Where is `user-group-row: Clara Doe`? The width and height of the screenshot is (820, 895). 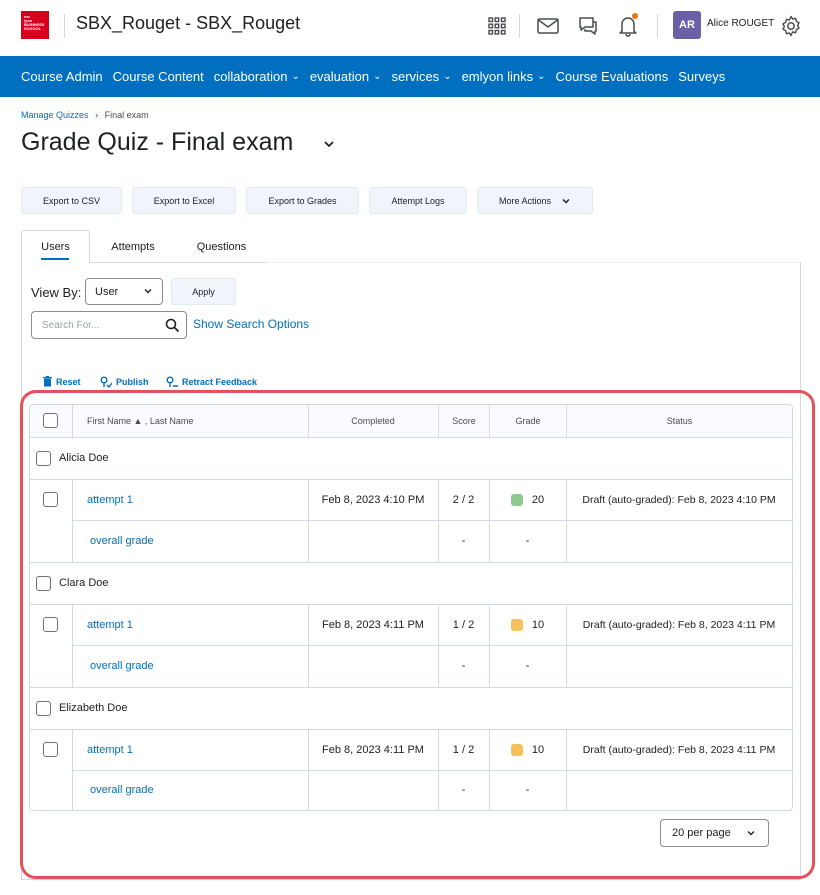 user-group-row: Clara Doe is located at coordinates (72, 583).